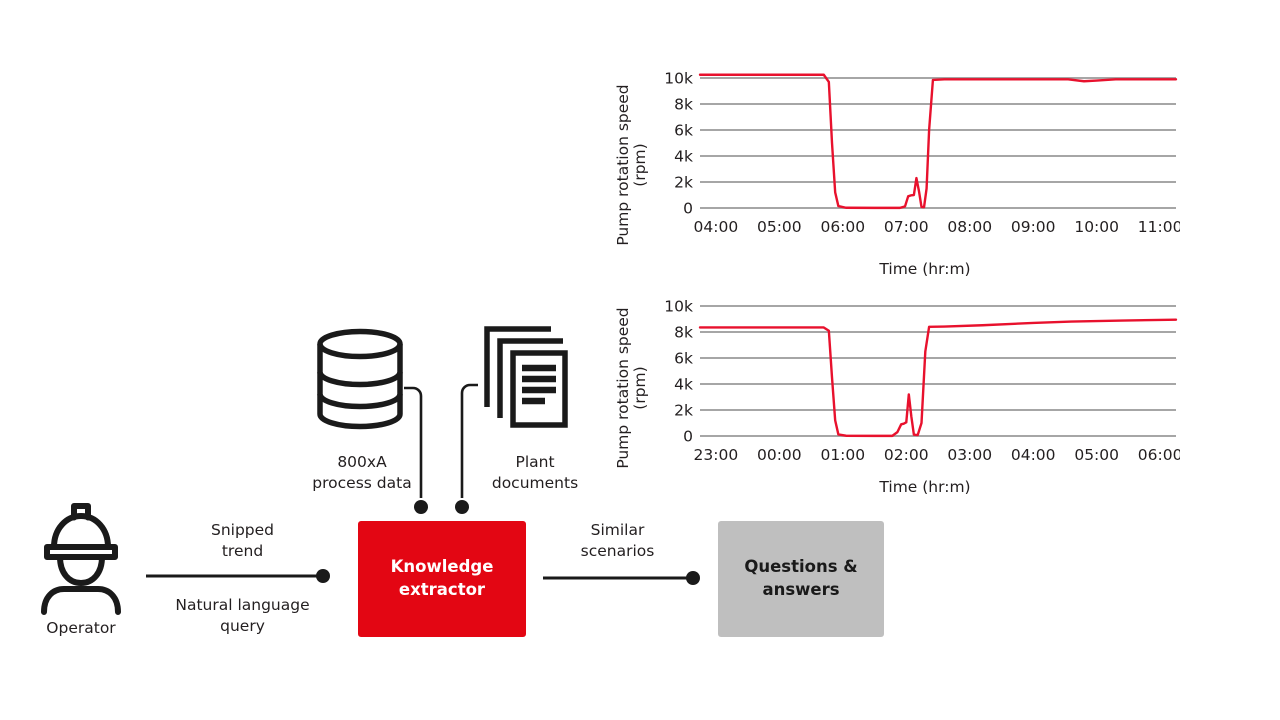  I want to click on chart-2-y-axis-label-line2: (rpm), so click(640, 388).